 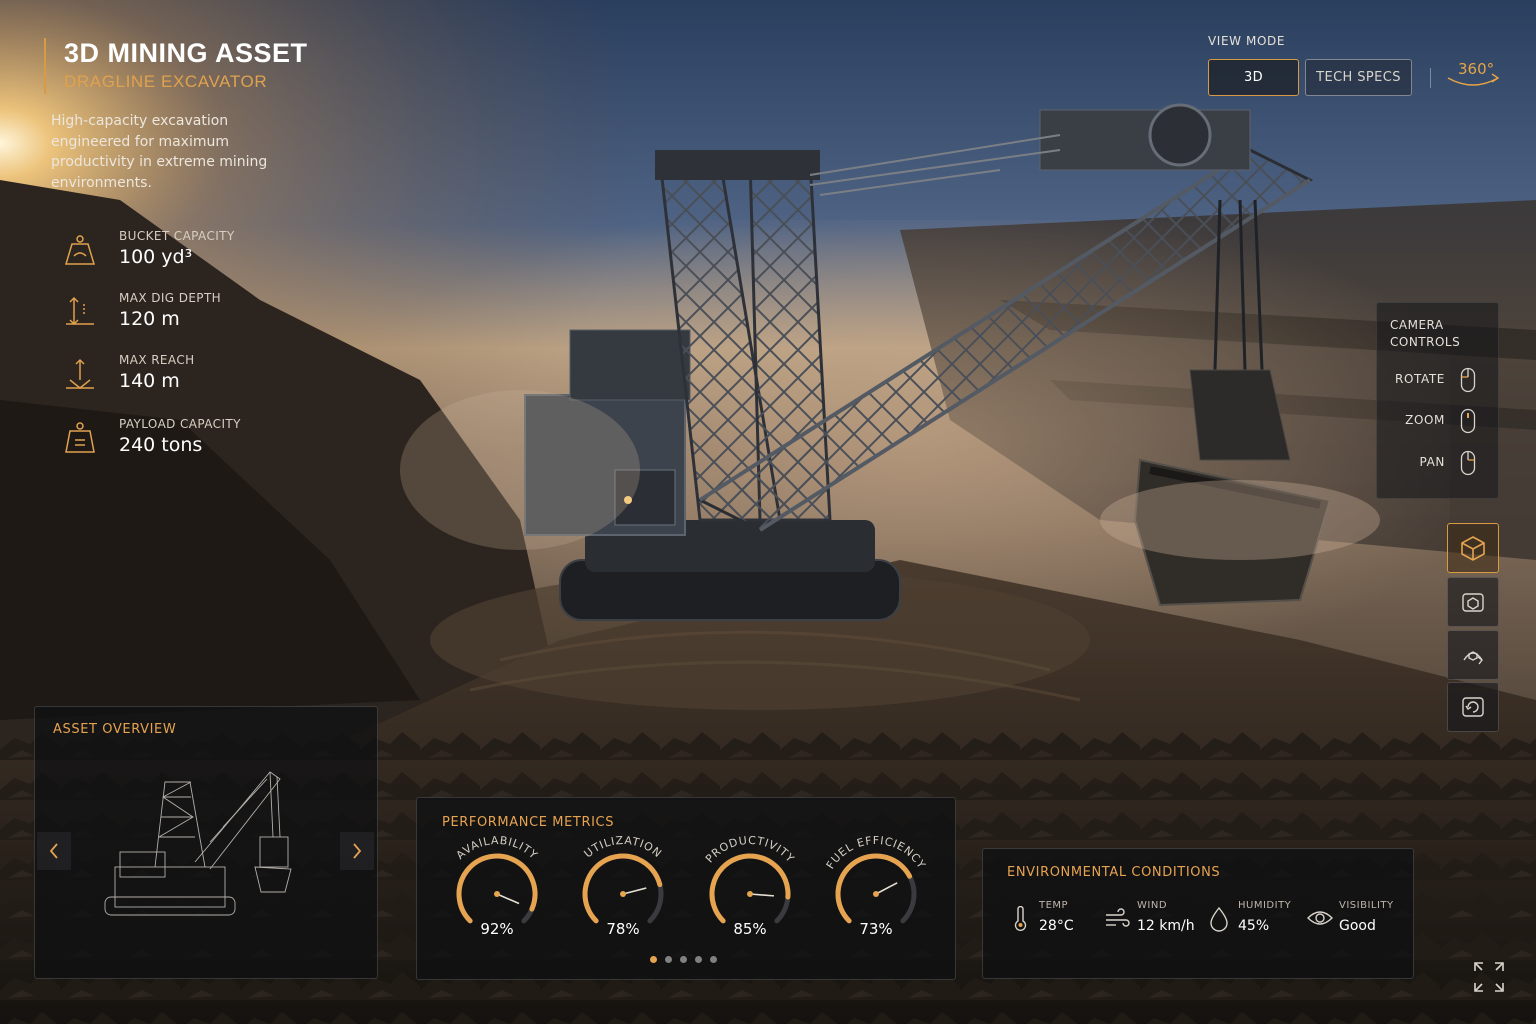 What do you see at coordinates (1118, 917) in the screenshot?
I see `wind-icon` at bounding box center [1118, 917].